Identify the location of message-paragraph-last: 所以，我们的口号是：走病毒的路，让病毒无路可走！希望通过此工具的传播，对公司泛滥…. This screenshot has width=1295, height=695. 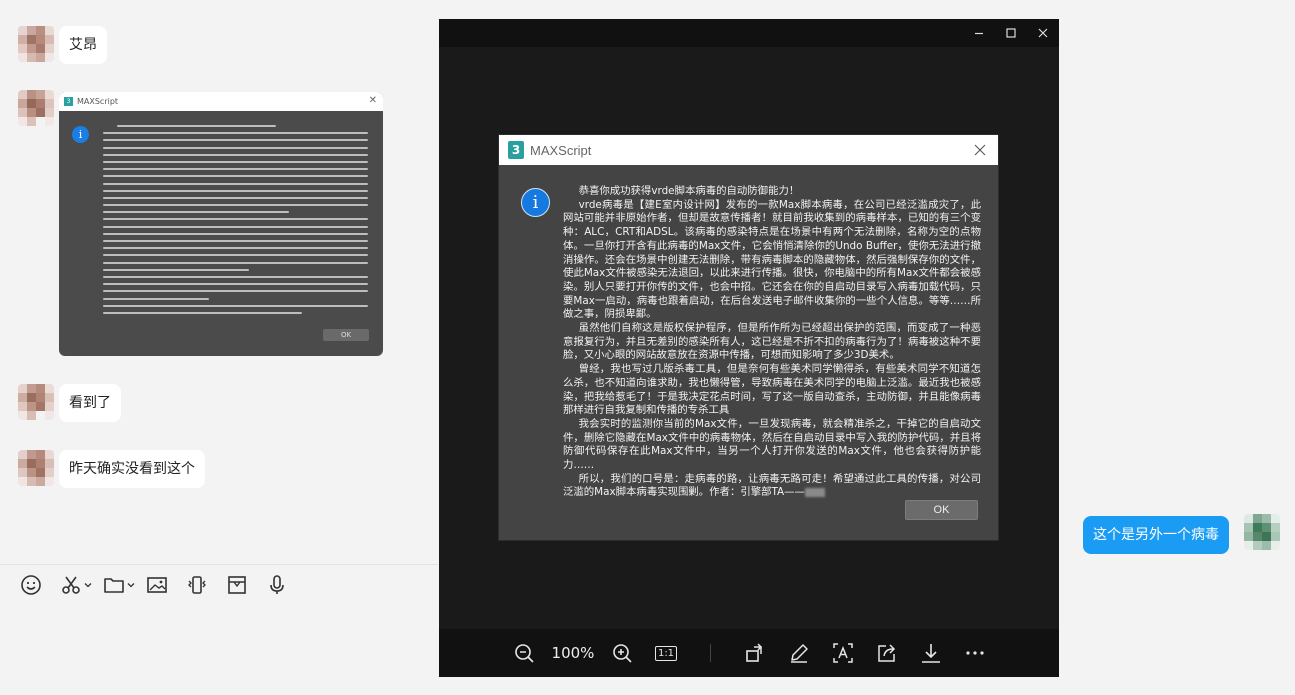
(772, 486).